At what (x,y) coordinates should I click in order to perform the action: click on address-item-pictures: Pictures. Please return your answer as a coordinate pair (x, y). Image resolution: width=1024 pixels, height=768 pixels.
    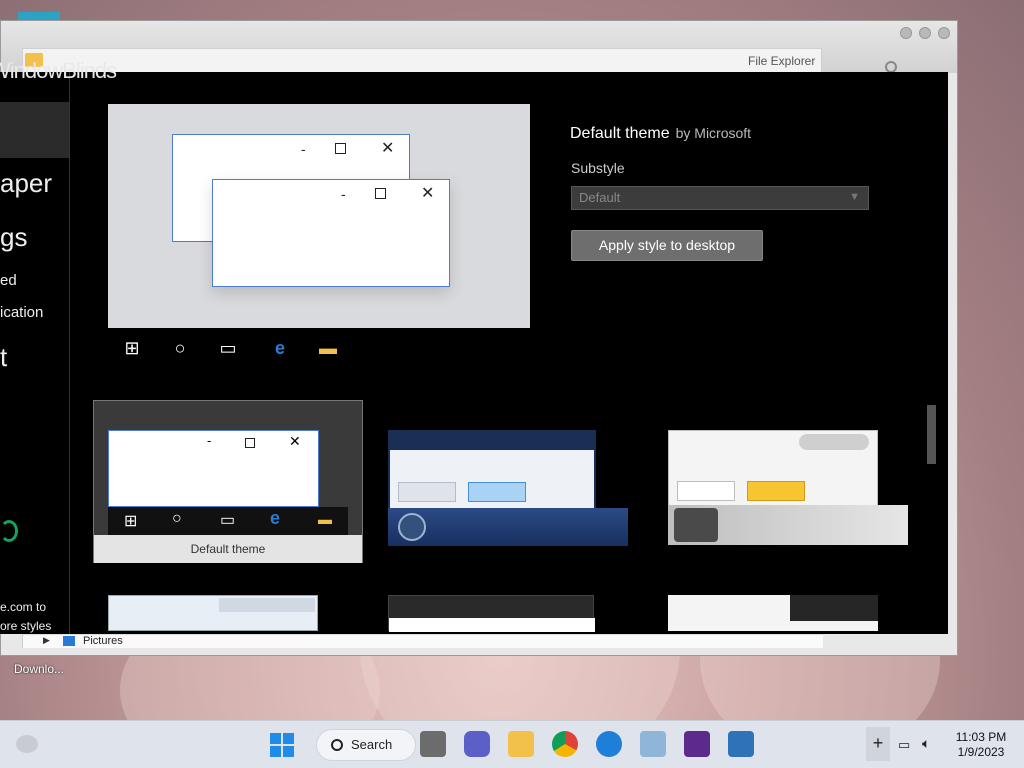
    Looking at the image, I should click on (103, 641).